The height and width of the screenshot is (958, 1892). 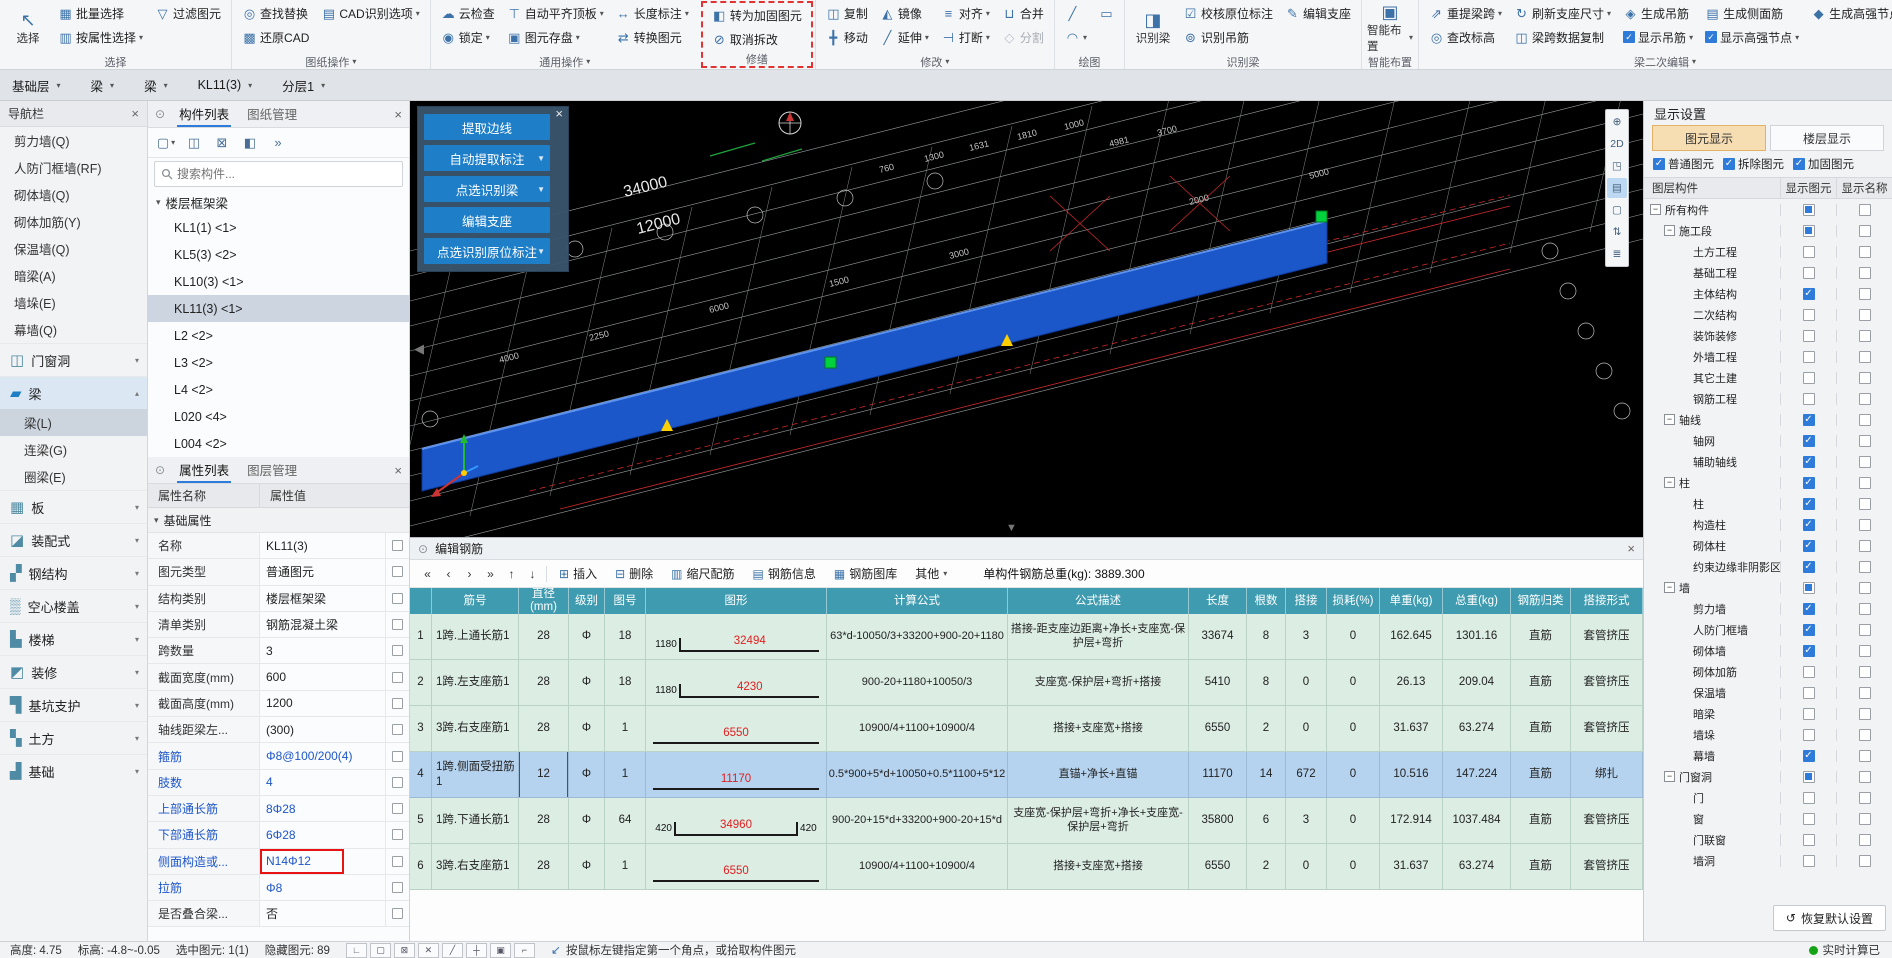 I want to click on property-value: 否, so click(x=322, y=913).